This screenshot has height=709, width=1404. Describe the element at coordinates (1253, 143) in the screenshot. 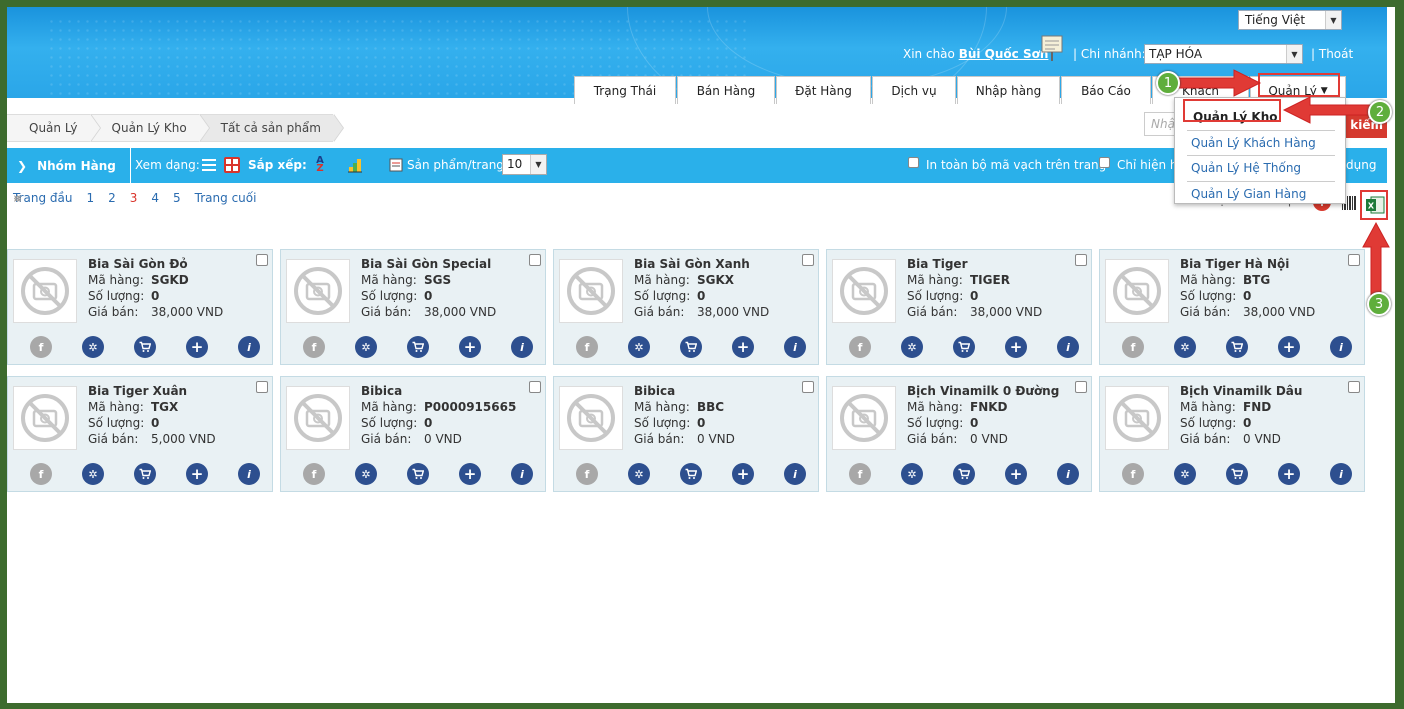

I see `menu-item-quan-ly-khach-hang: Quản Lý Khách Hàng` at that location.